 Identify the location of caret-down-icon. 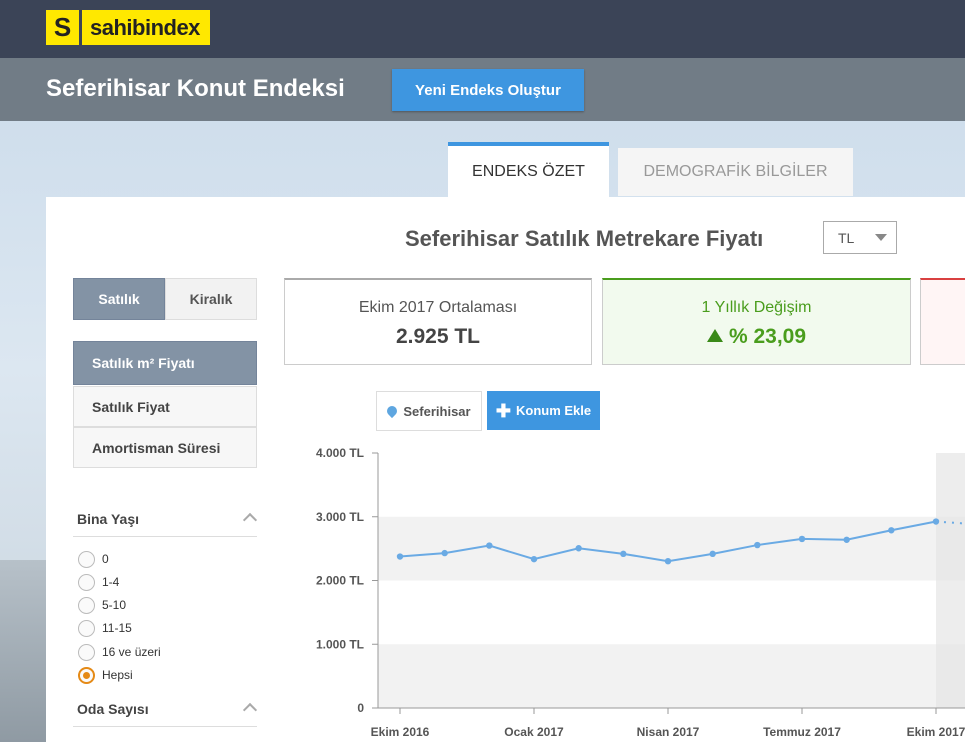
(881, 237).